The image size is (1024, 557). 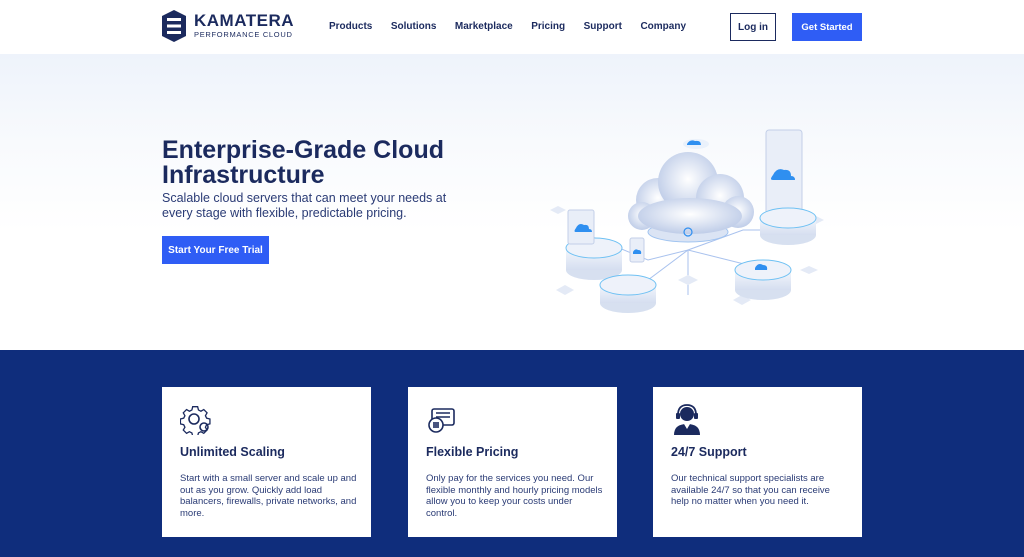 I want to click on feature-title: Flexible Pricing, so click(x=472, y=452).